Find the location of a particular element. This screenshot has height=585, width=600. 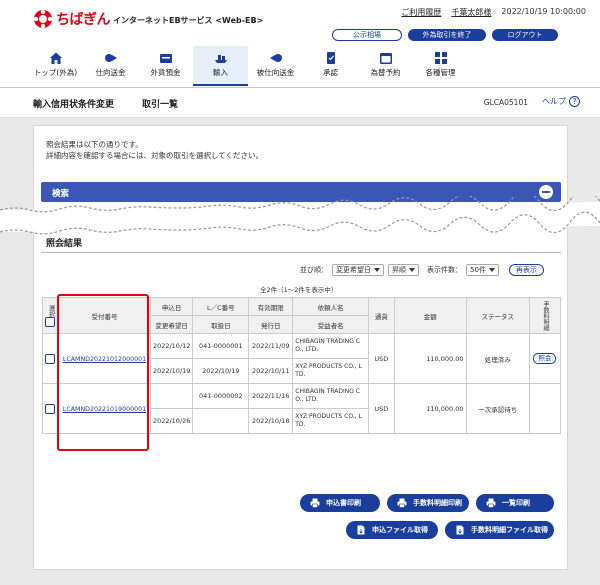

change-date-cell: 2022/10/26 is located at coordinates (171, 421).